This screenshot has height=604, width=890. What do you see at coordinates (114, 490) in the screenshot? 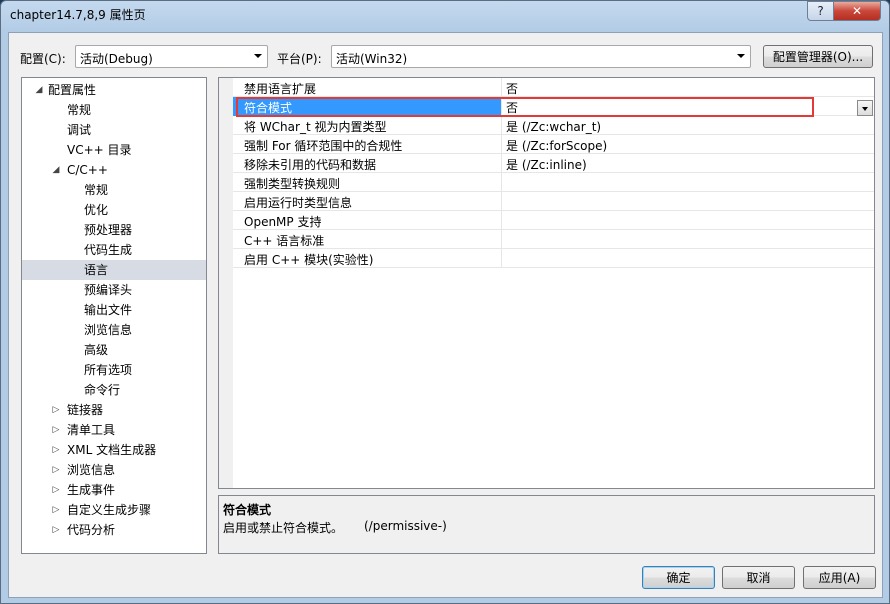
I see `tree-item: ▷ 生成事件` at bounding box center [114, 490].